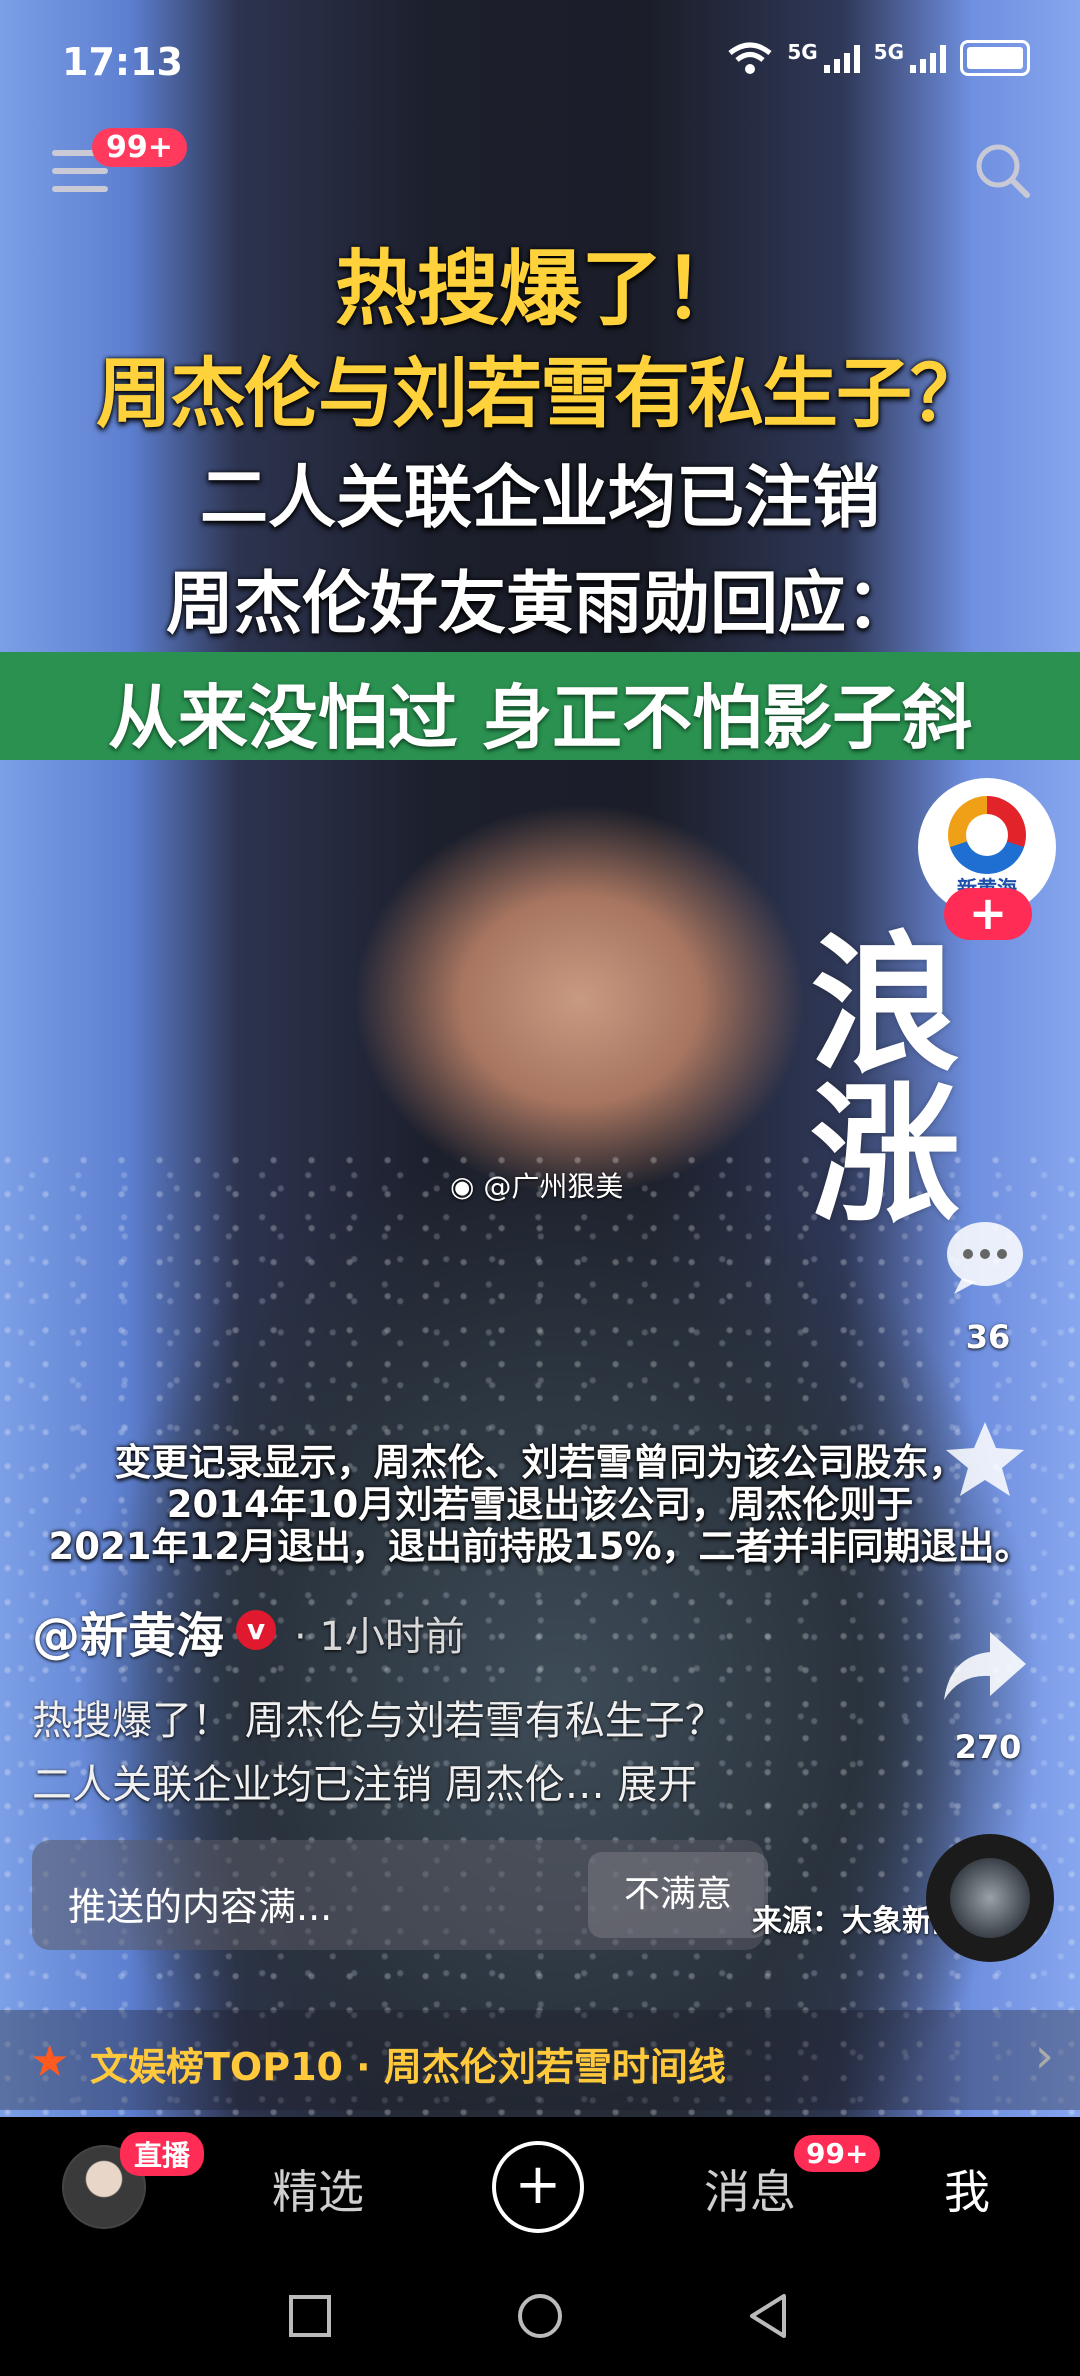  What do you see at coordinates (318, 2189) in the screenshot?
I see `tab-featured: 精选` at bounding box center [318, 2189].